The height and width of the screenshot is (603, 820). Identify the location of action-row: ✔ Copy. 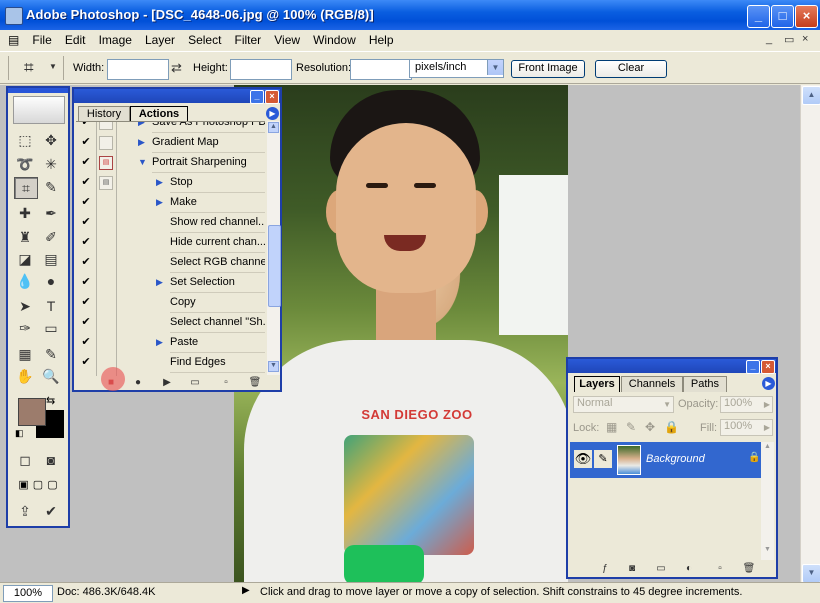
(170, 302).